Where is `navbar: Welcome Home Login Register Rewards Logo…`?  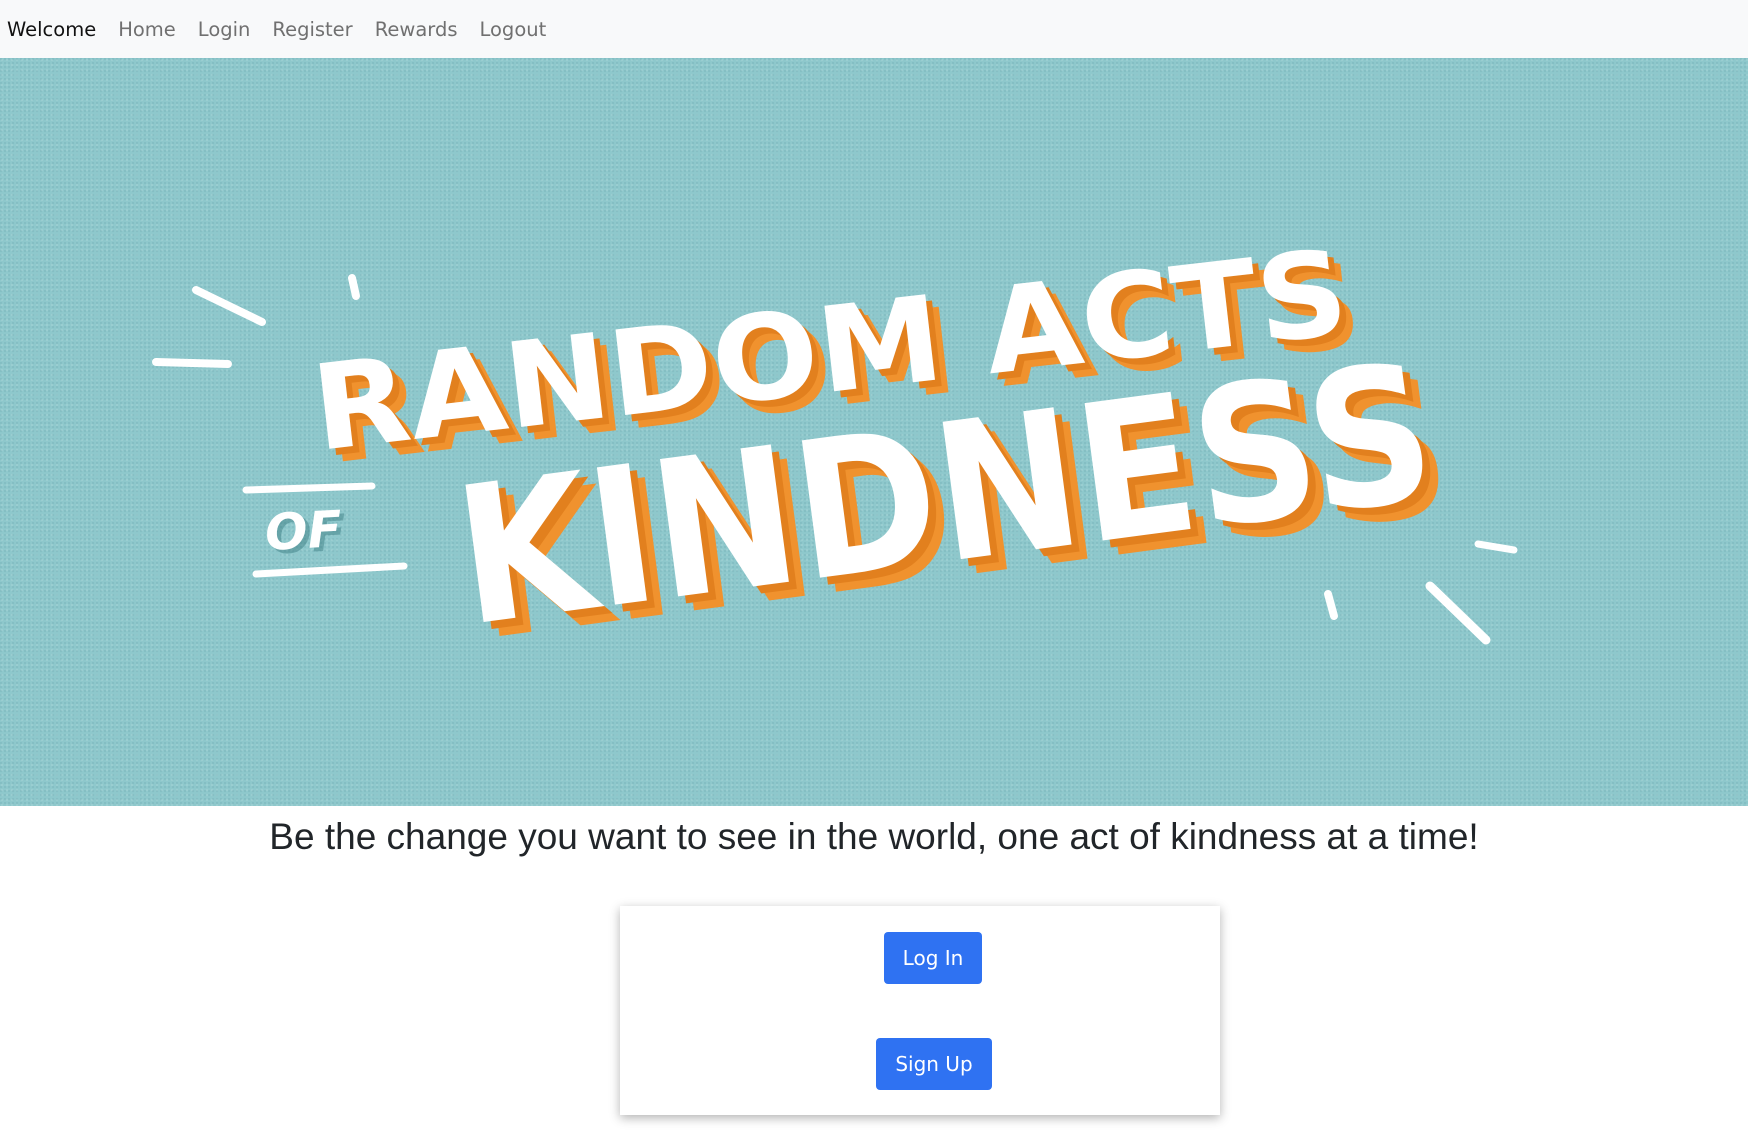 navbar: Welcome Home Login Register Rewards Logo… is located at coordinates (874, 29).